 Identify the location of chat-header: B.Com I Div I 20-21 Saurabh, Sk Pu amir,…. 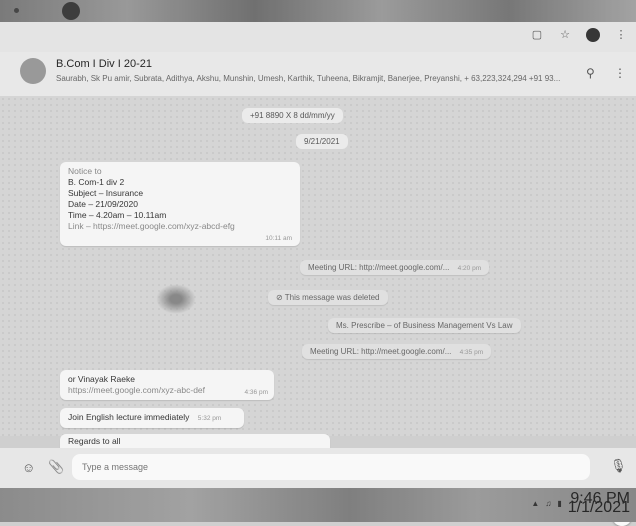
(318, 74).